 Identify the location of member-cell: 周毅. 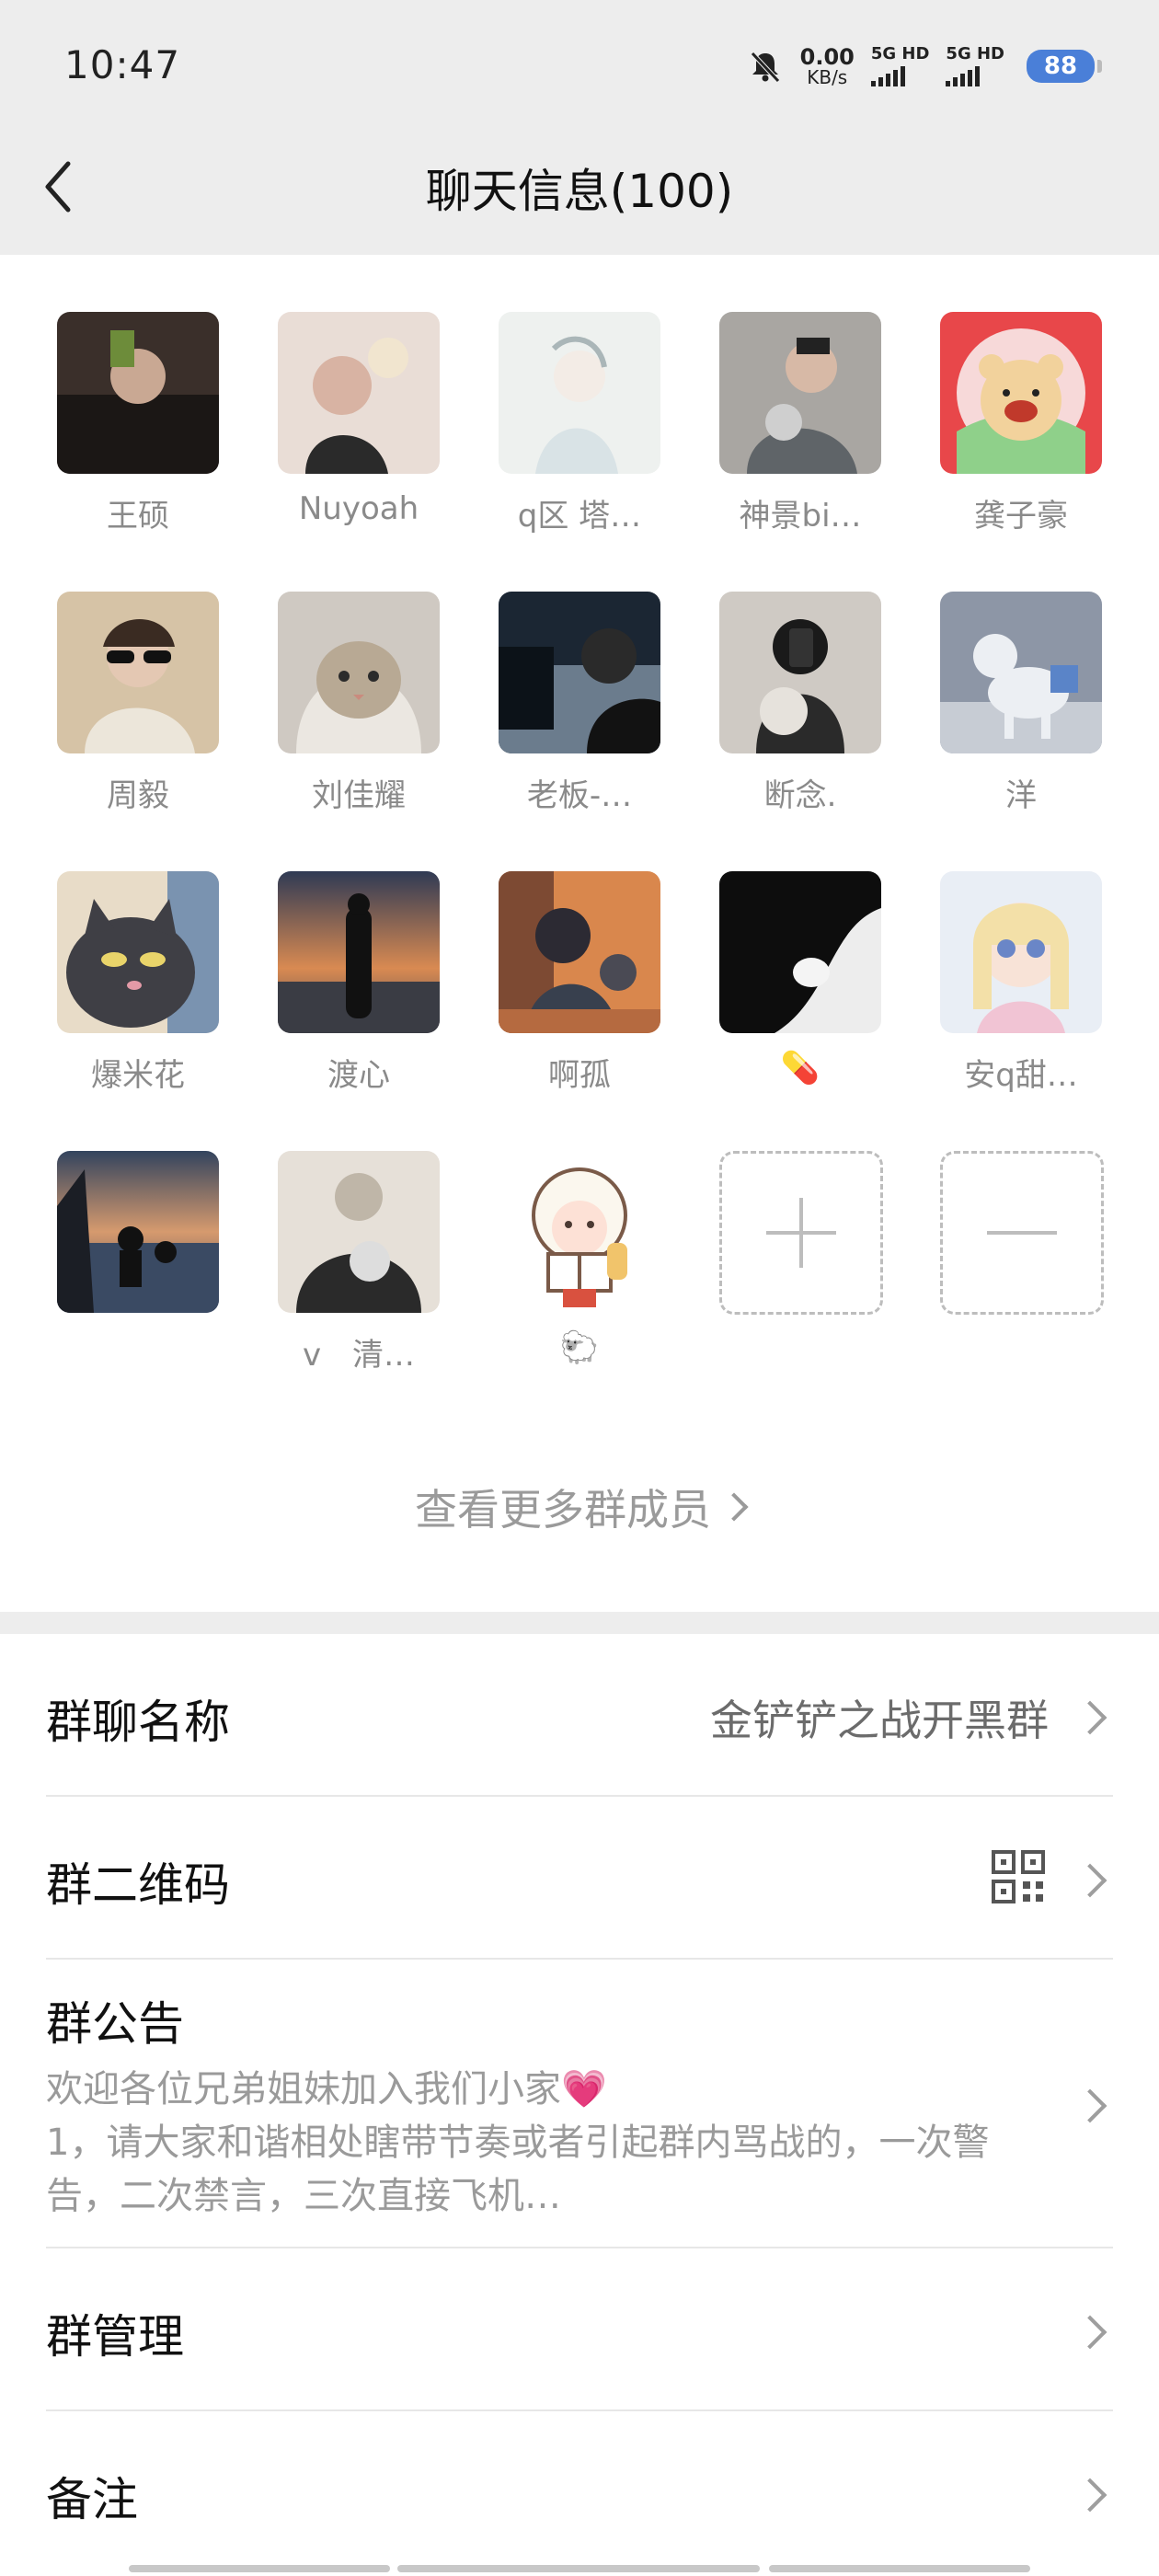
(138, 703).